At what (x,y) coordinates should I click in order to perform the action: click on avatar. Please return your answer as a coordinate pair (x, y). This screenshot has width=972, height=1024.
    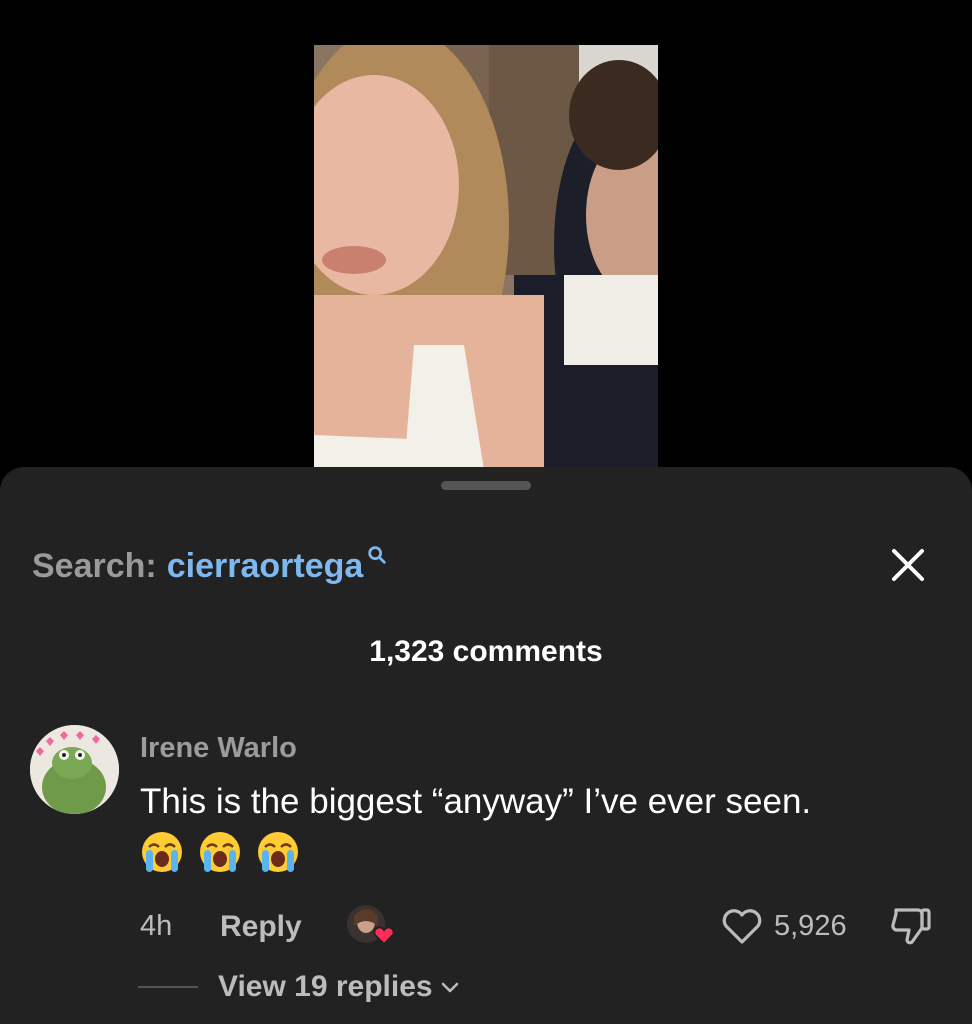
    Looking at the image, I should click on (74, 769).